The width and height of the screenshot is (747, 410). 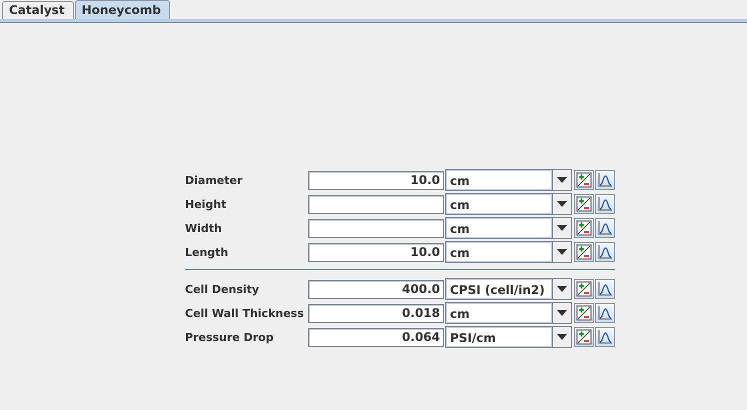 I want to click on field-label: Cell Density, so click(x=222, y=289).